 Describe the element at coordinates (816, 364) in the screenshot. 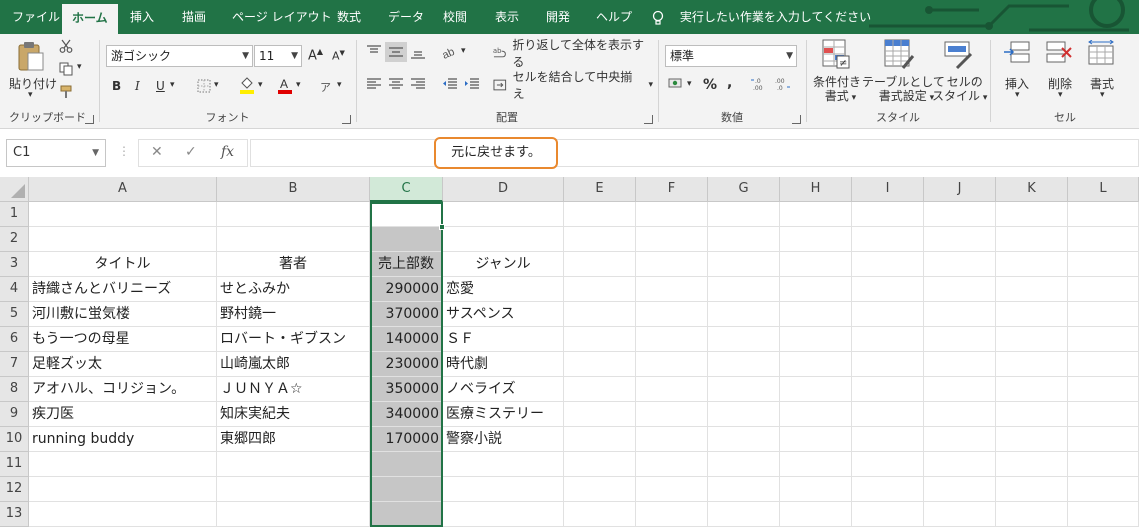

I see `cell-h7` at that location.